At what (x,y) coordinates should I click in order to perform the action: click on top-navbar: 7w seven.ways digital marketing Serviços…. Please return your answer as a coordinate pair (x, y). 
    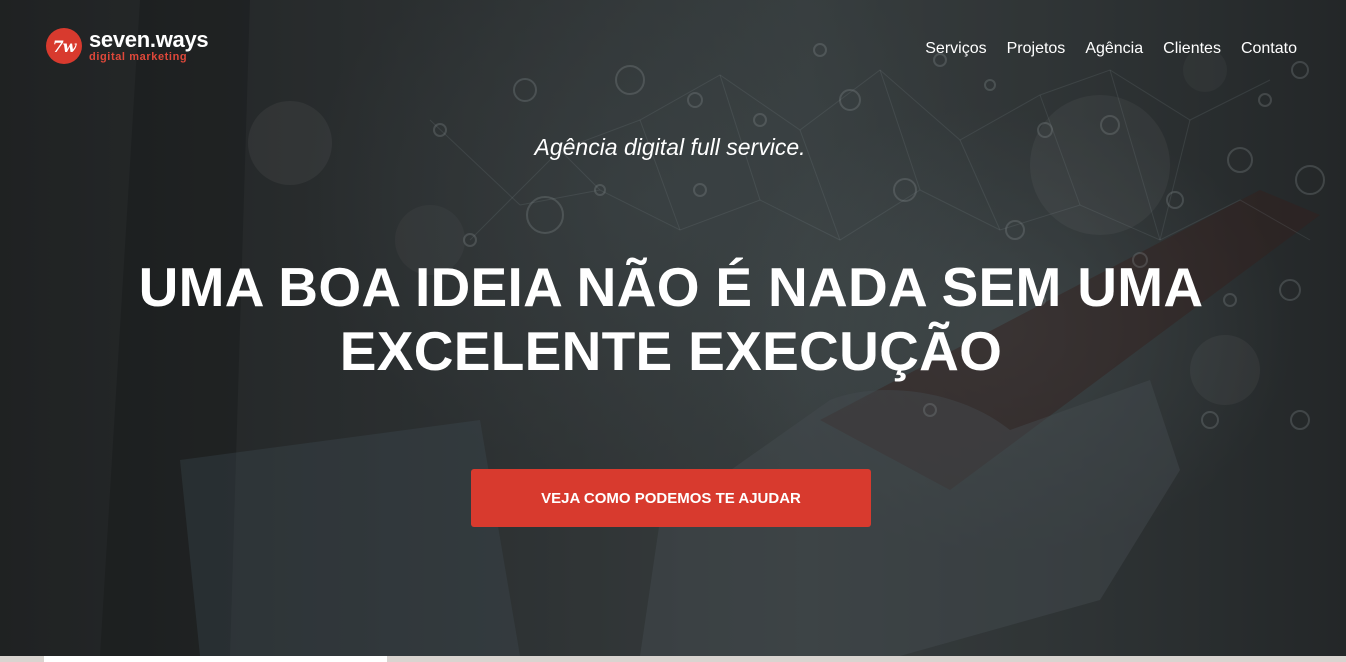
    Looking at the image, I should click on (673, 48).